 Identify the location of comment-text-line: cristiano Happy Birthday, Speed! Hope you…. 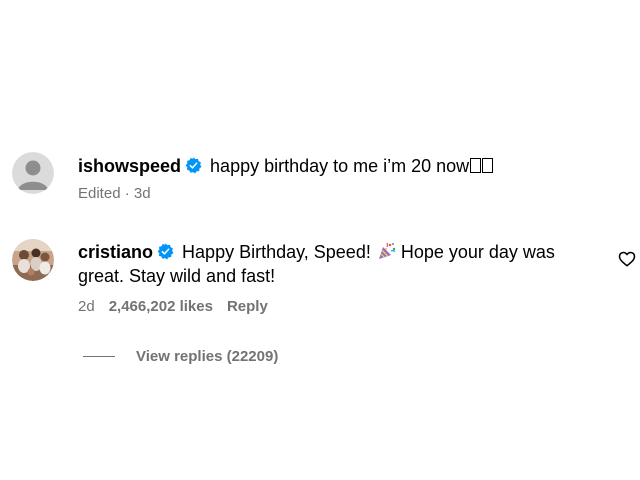
(333, 264).